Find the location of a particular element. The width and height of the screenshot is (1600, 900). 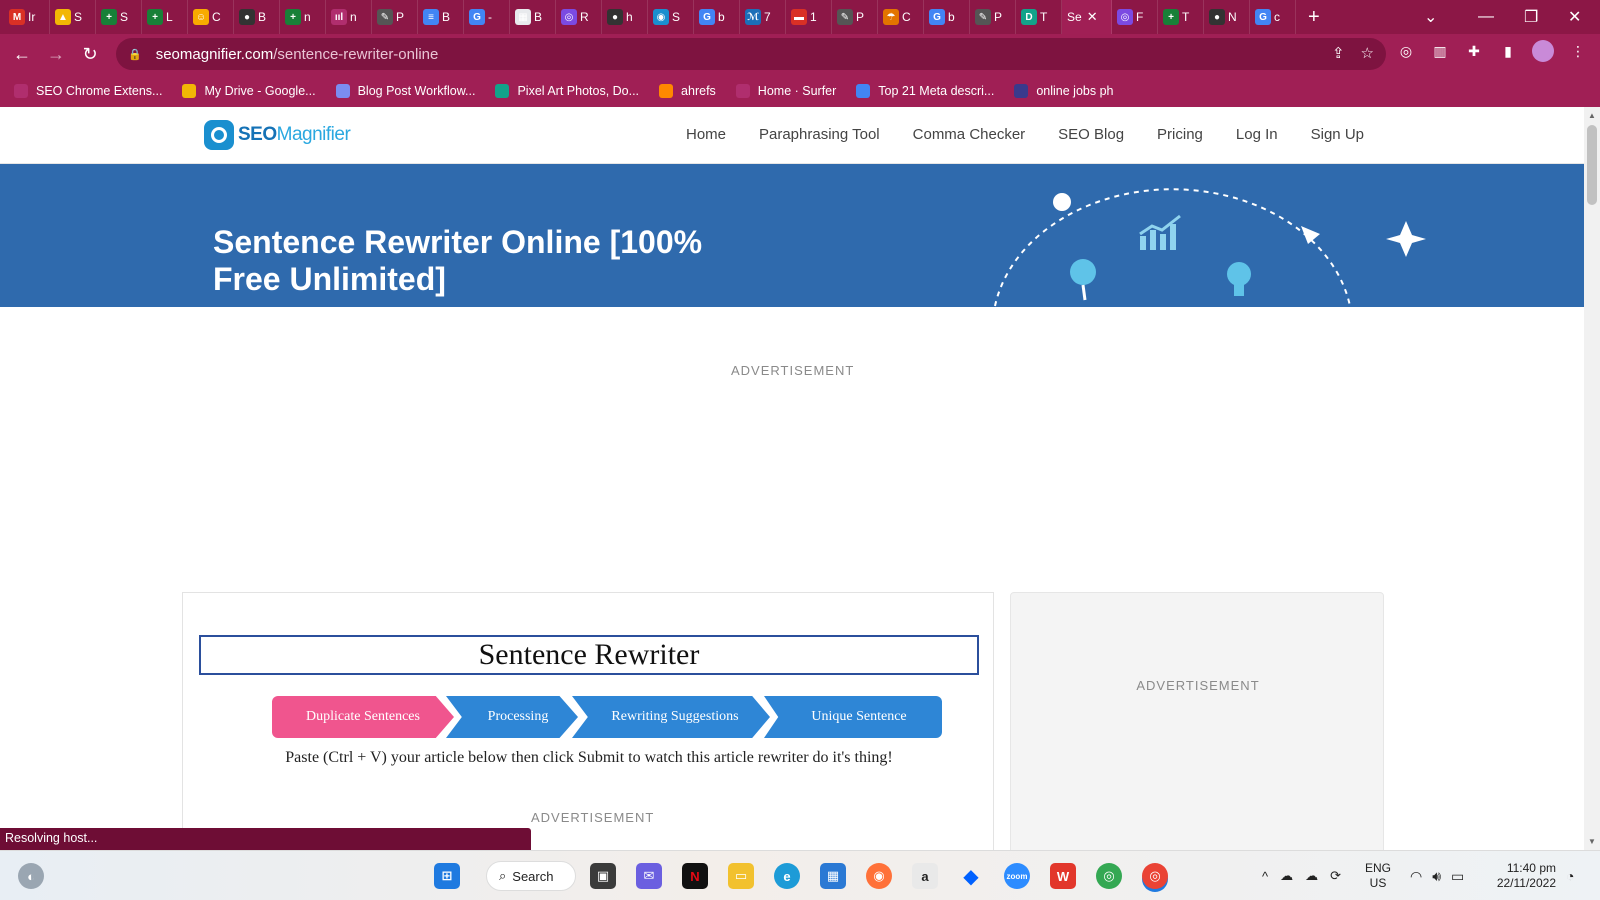

browser-tab: G- is located at coordinates (487, 17).